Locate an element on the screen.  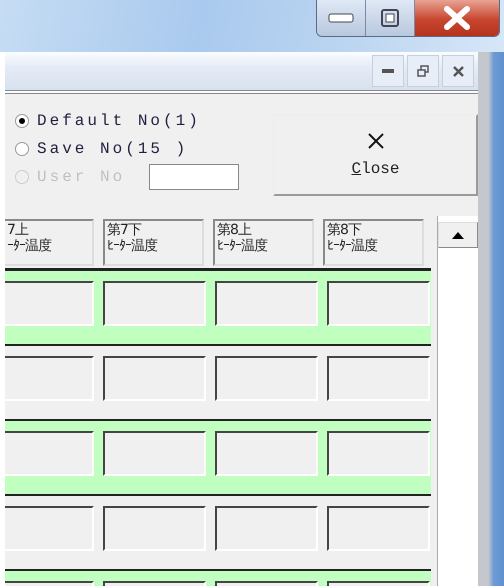
column-header: 第8上 ﾋｰﾀｰ温度 is located at coordinates (263, 242).